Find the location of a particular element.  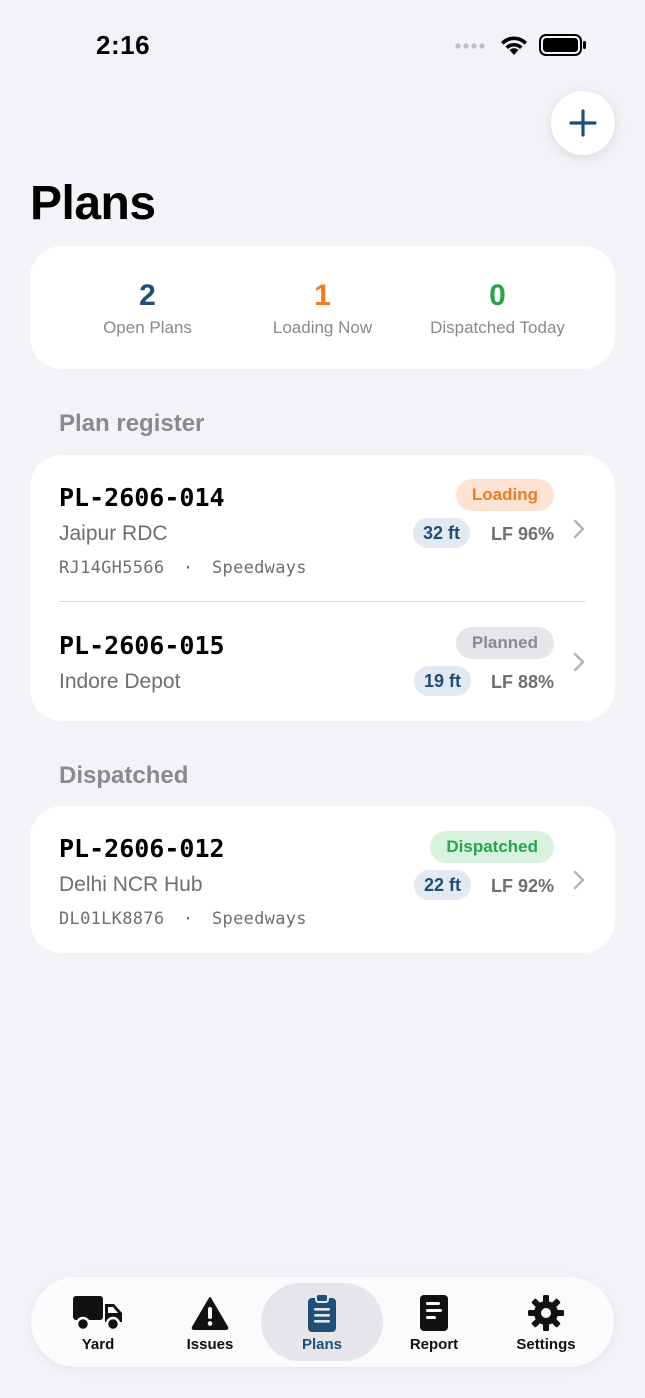

stat-value: 2 is located at coordinates (147, 295).